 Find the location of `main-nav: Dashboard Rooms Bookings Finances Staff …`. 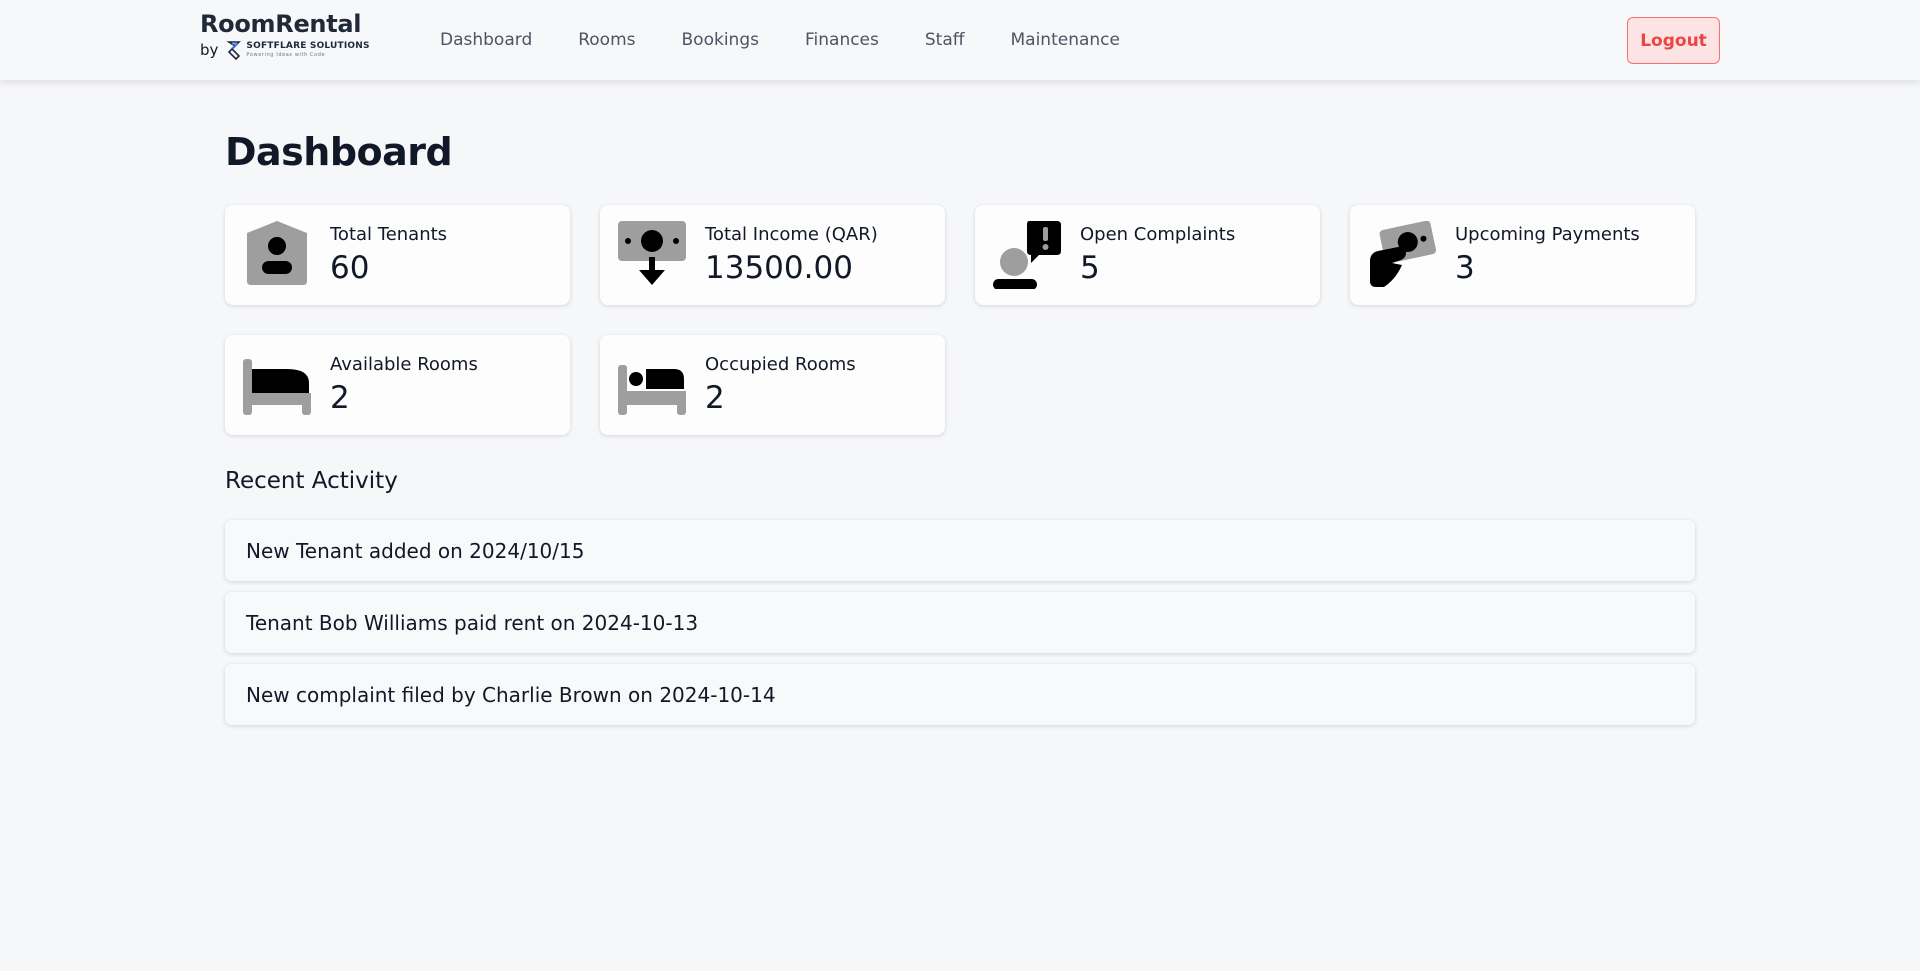

main-nav: Dashboard Rooms Bookings Finances Staff … is located at coordinates (803, 40).